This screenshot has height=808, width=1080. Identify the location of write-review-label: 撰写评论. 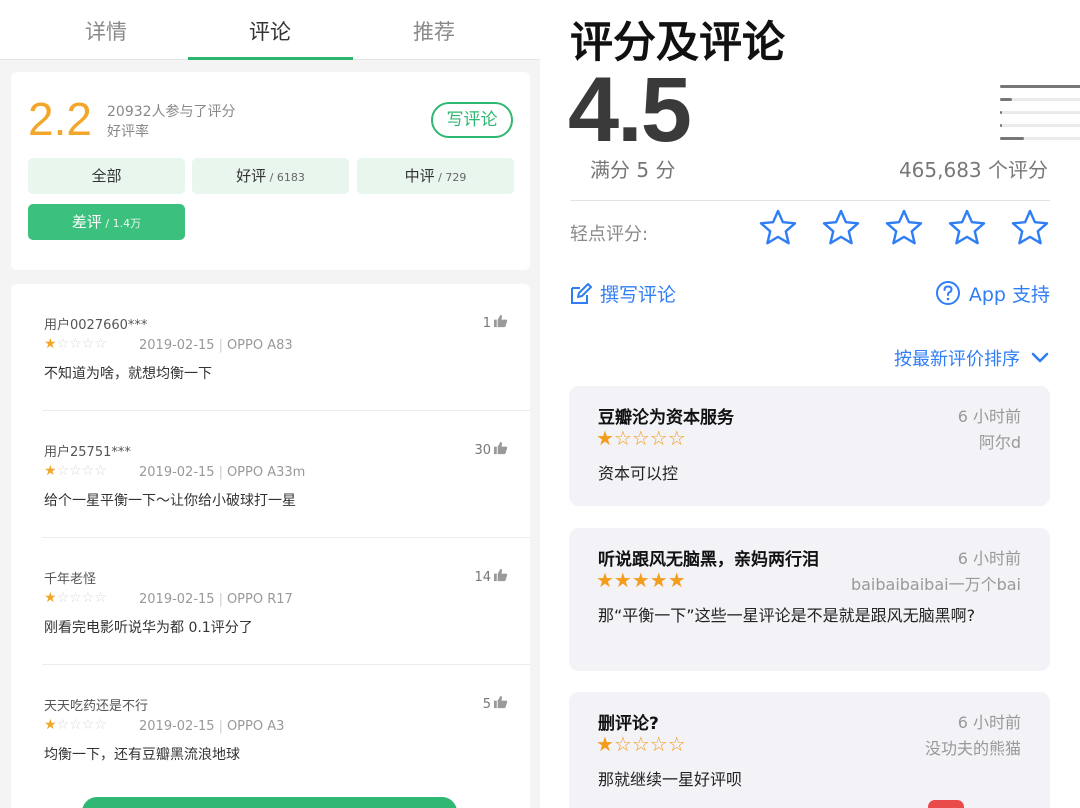
(638, 295).